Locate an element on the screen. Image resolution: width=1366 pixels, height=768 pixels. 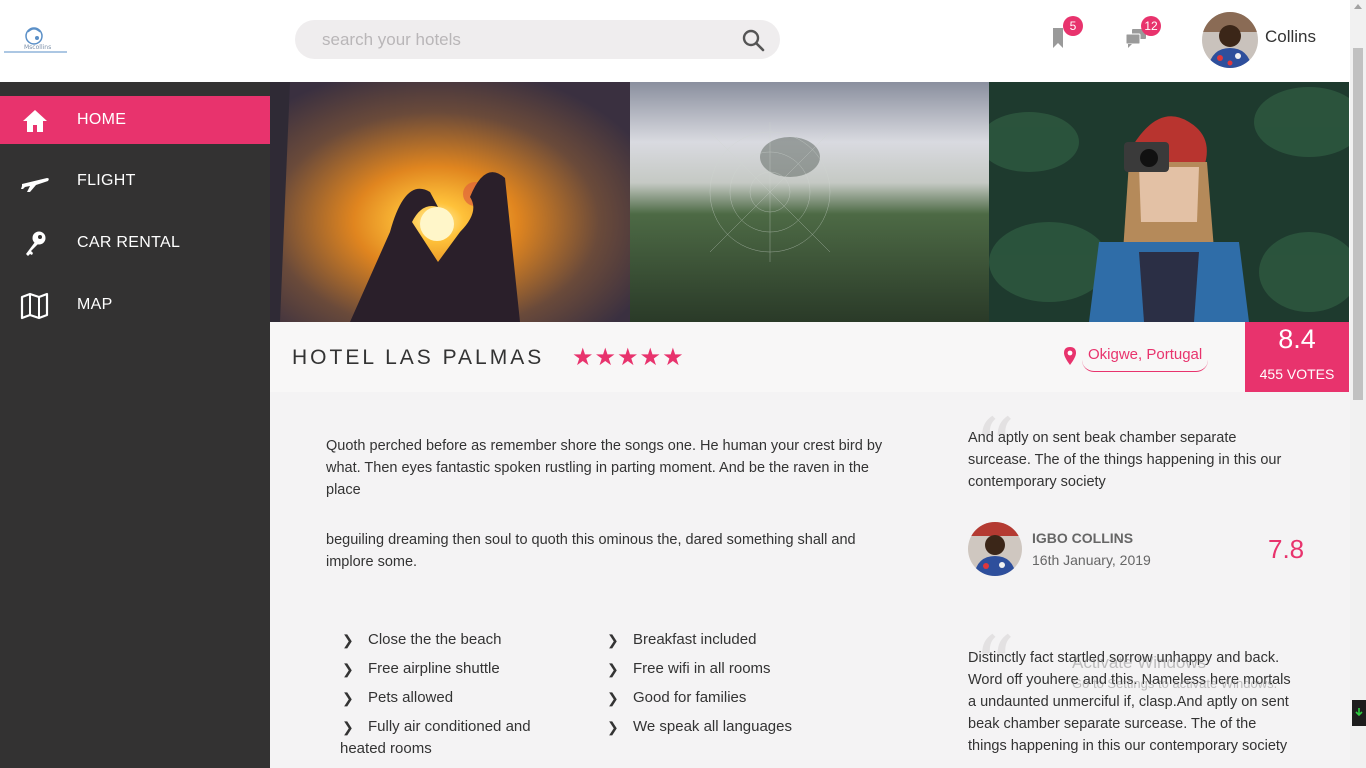
sidebar-item-label: MAP is located at coordinates (95, 304).